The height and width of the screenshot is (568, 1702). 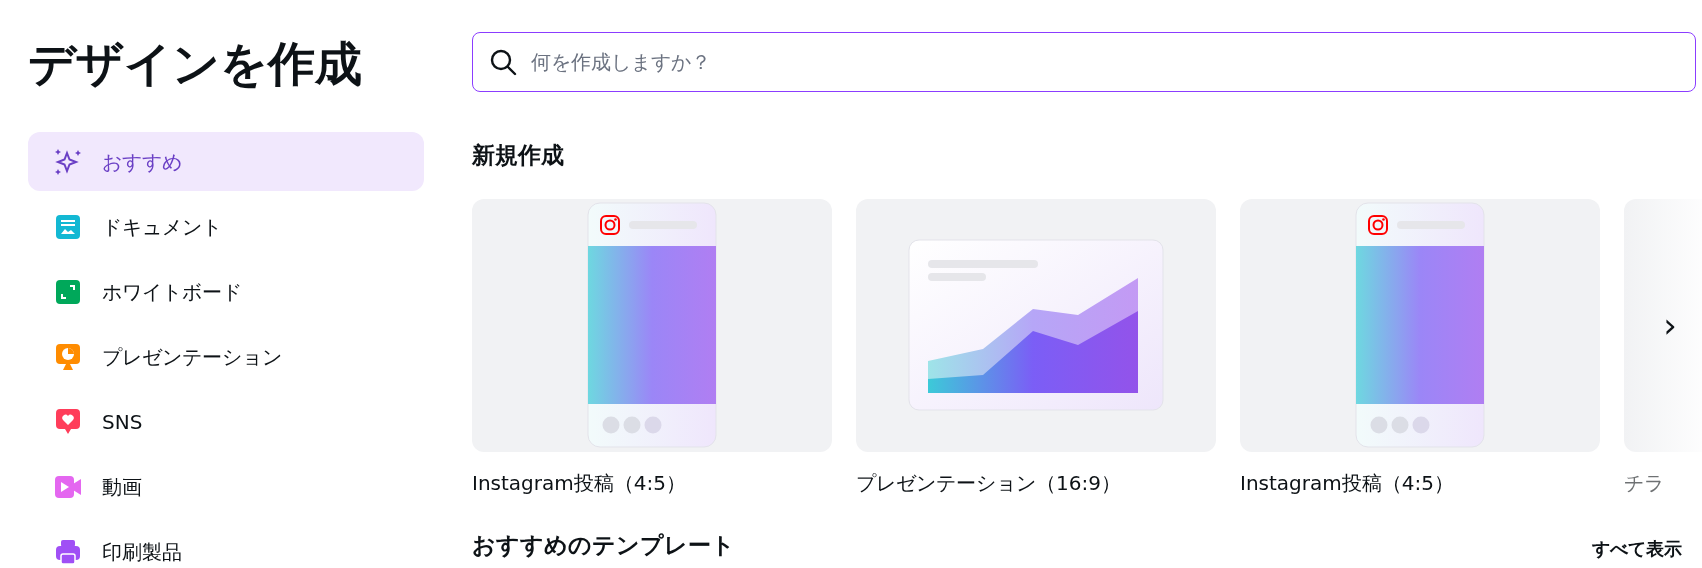 I want to click on sidebar-item: 動画, so click(x=226, y=486).